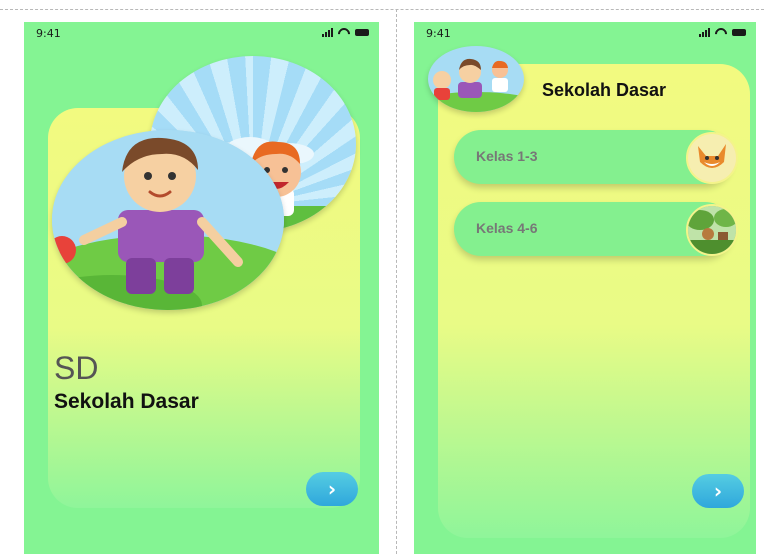 Image resolution: width=764 pixels, height=554 pixels. I want to click on fox-thumbnail, so click(712, 158).